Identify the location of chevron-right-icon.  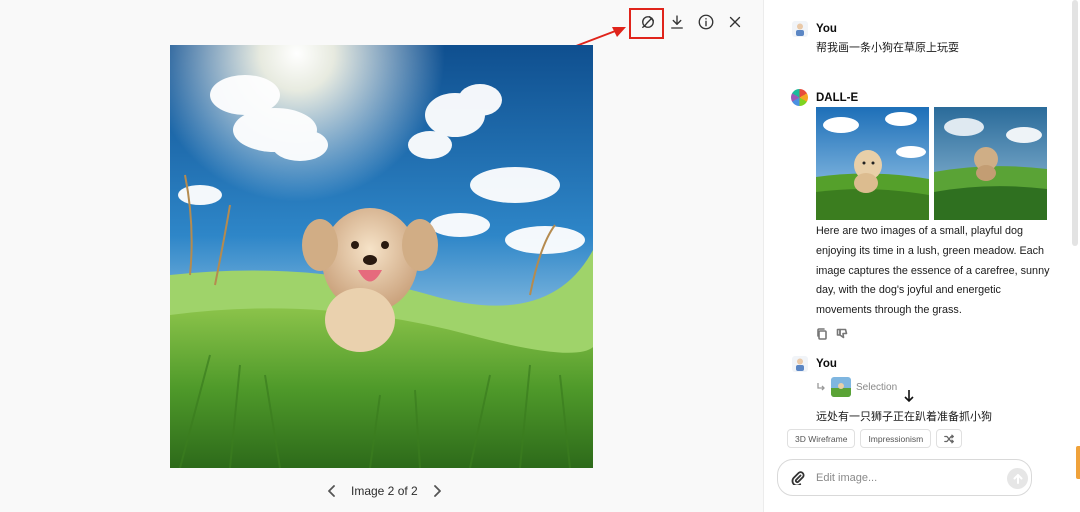
(437, 491).